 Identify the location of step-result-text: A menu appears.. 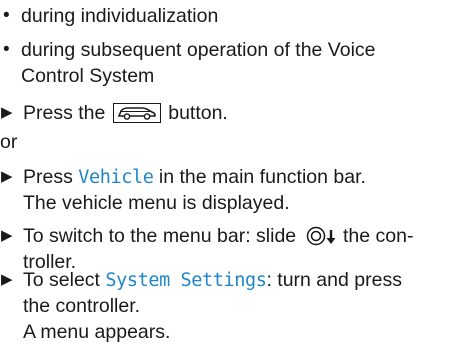
(97, 332).